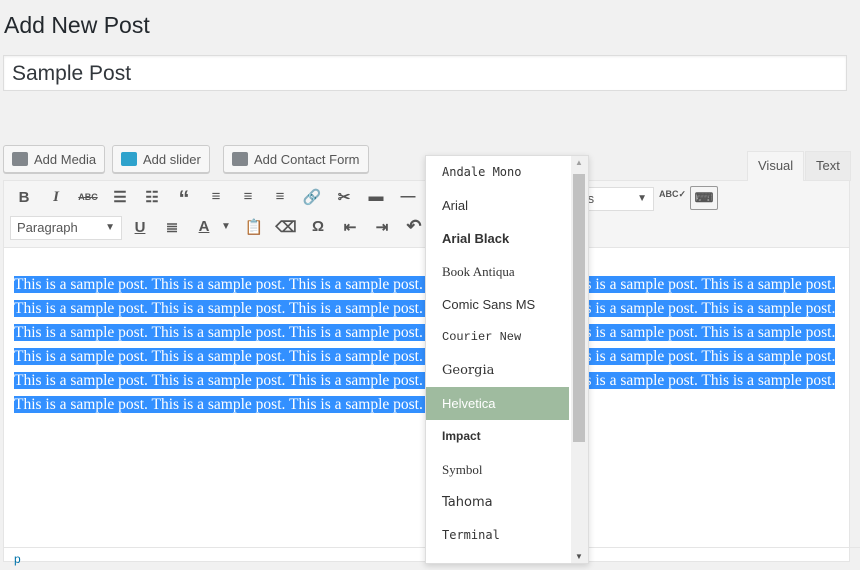 The width and height of the screenshot is (860, 570). Describe the element at coordinates (408, 196) in the screenshot. I see `horizontal-line-icon: —` at that location.